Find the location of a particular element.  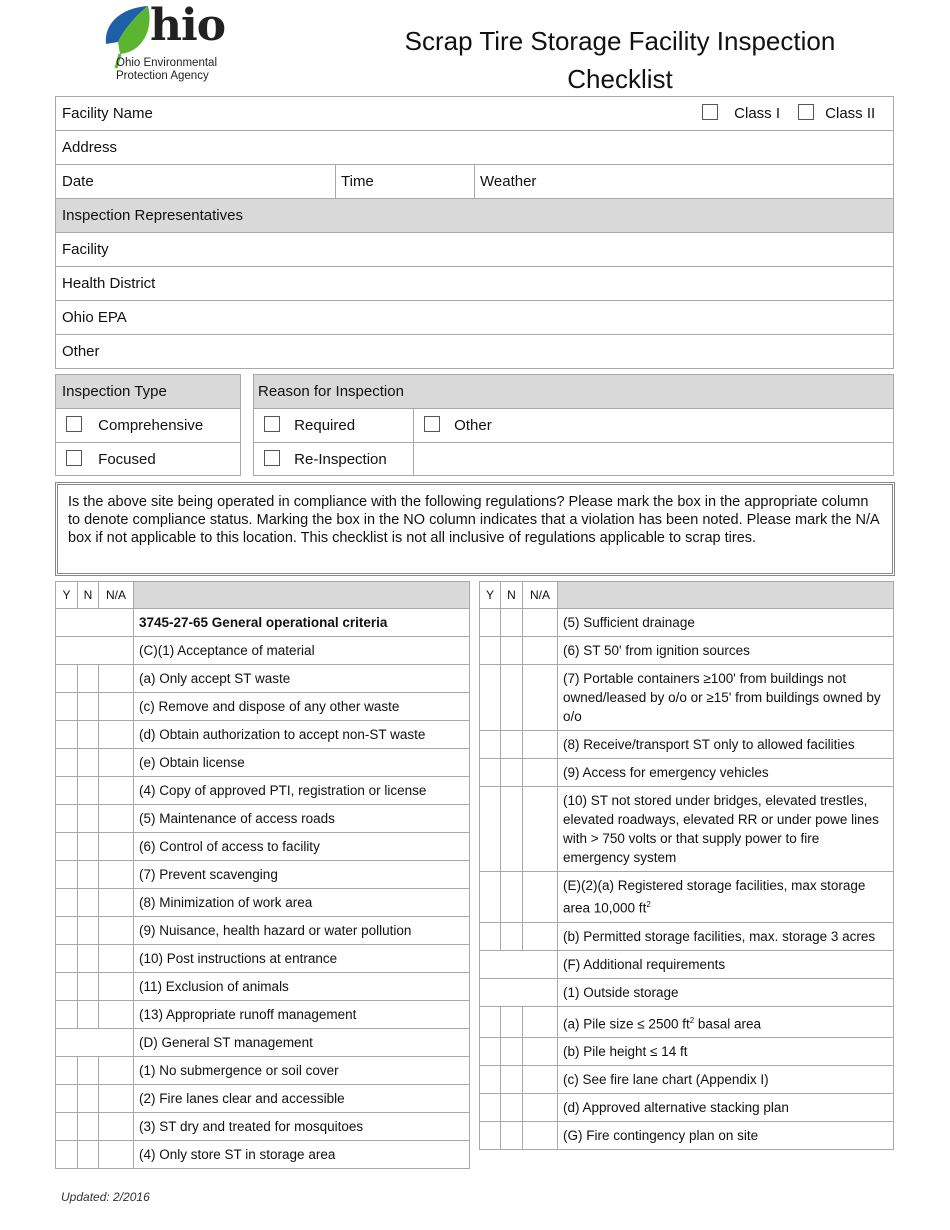

facility-name-row: Facility Name Class I Class II is located at coordinates (474, 113).